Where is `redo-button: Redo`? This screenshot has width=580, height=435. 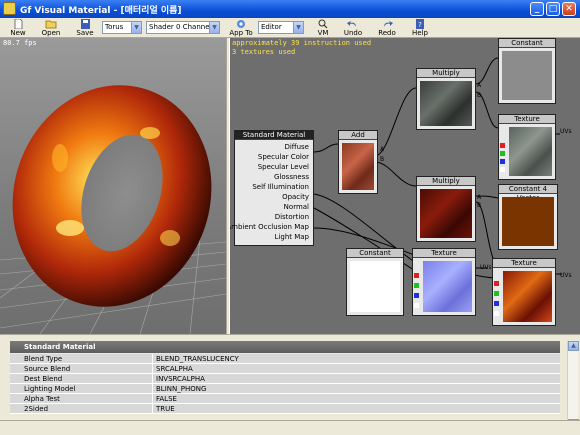
redo-button: Redo is located at coordinates (387, 28).